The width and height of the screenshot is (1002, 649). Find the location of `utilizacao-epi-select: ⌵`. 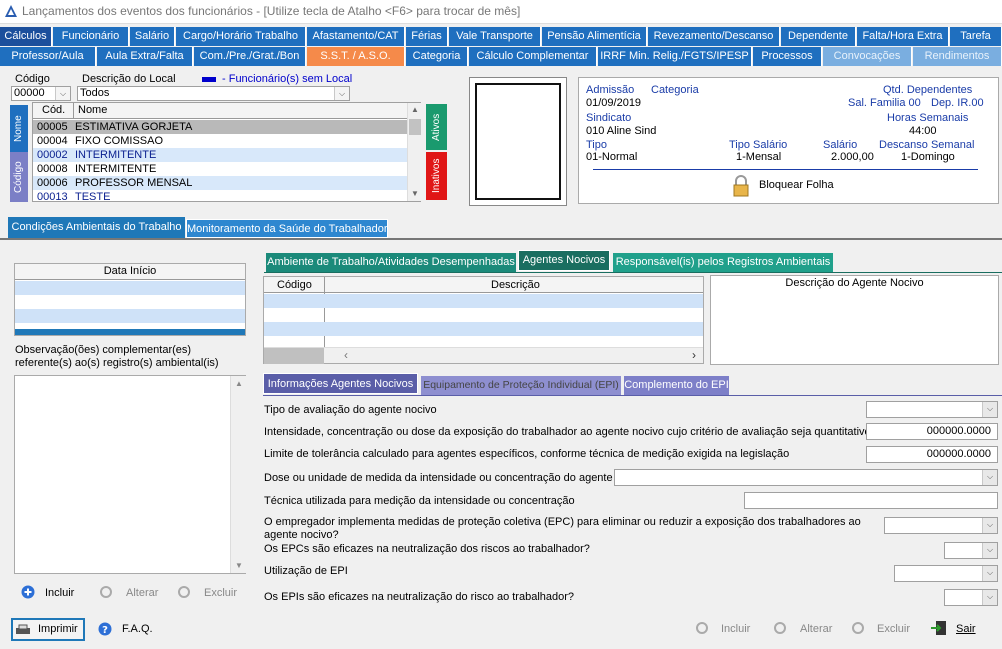

utilizacao-epi-select: ⌵ is located at coordinates (946, 573).